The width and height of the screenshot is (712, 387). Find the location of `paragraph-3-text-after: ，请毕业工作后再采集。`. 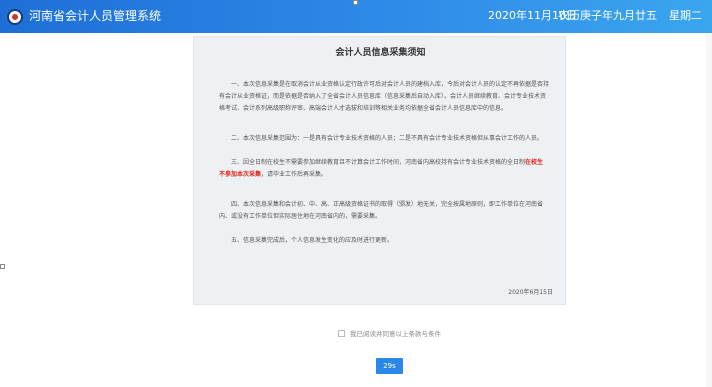

paragraph-3-text-after: ，请毕业工作后再采集。 is located at coordinates (294, 174).